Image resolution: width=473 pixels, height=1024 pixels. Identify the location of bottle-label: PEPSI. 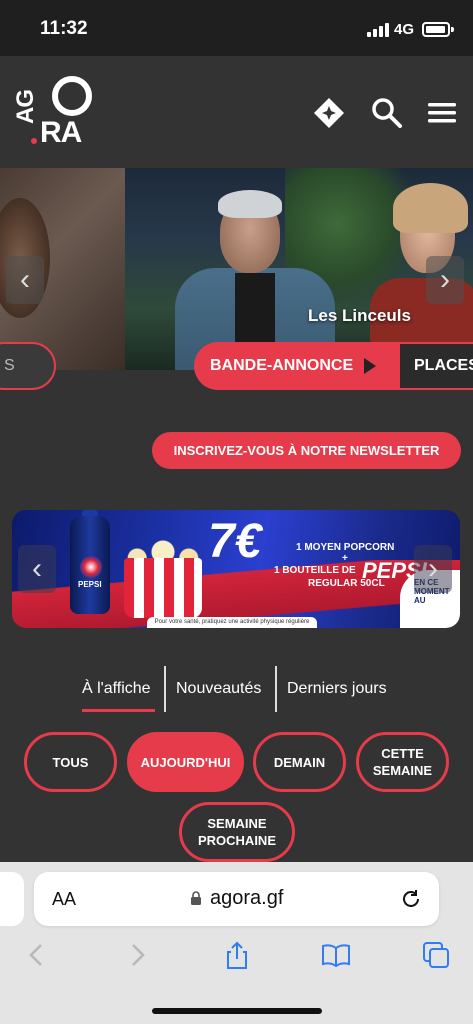
(90, 584).